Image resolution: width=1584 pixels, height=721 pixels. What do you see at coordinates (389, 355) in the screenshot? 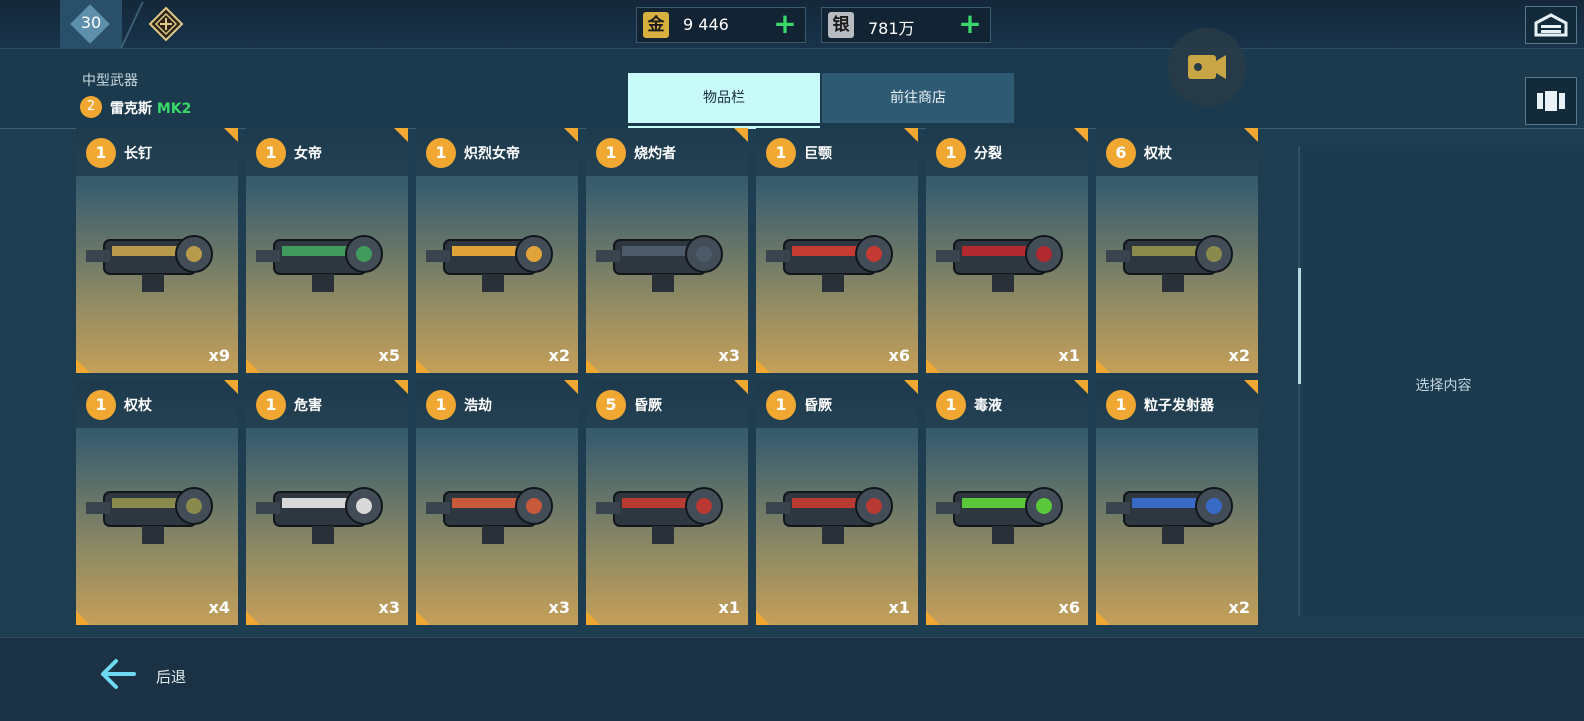
I see `weapon-count: x5` at bounding box center [389, 355].